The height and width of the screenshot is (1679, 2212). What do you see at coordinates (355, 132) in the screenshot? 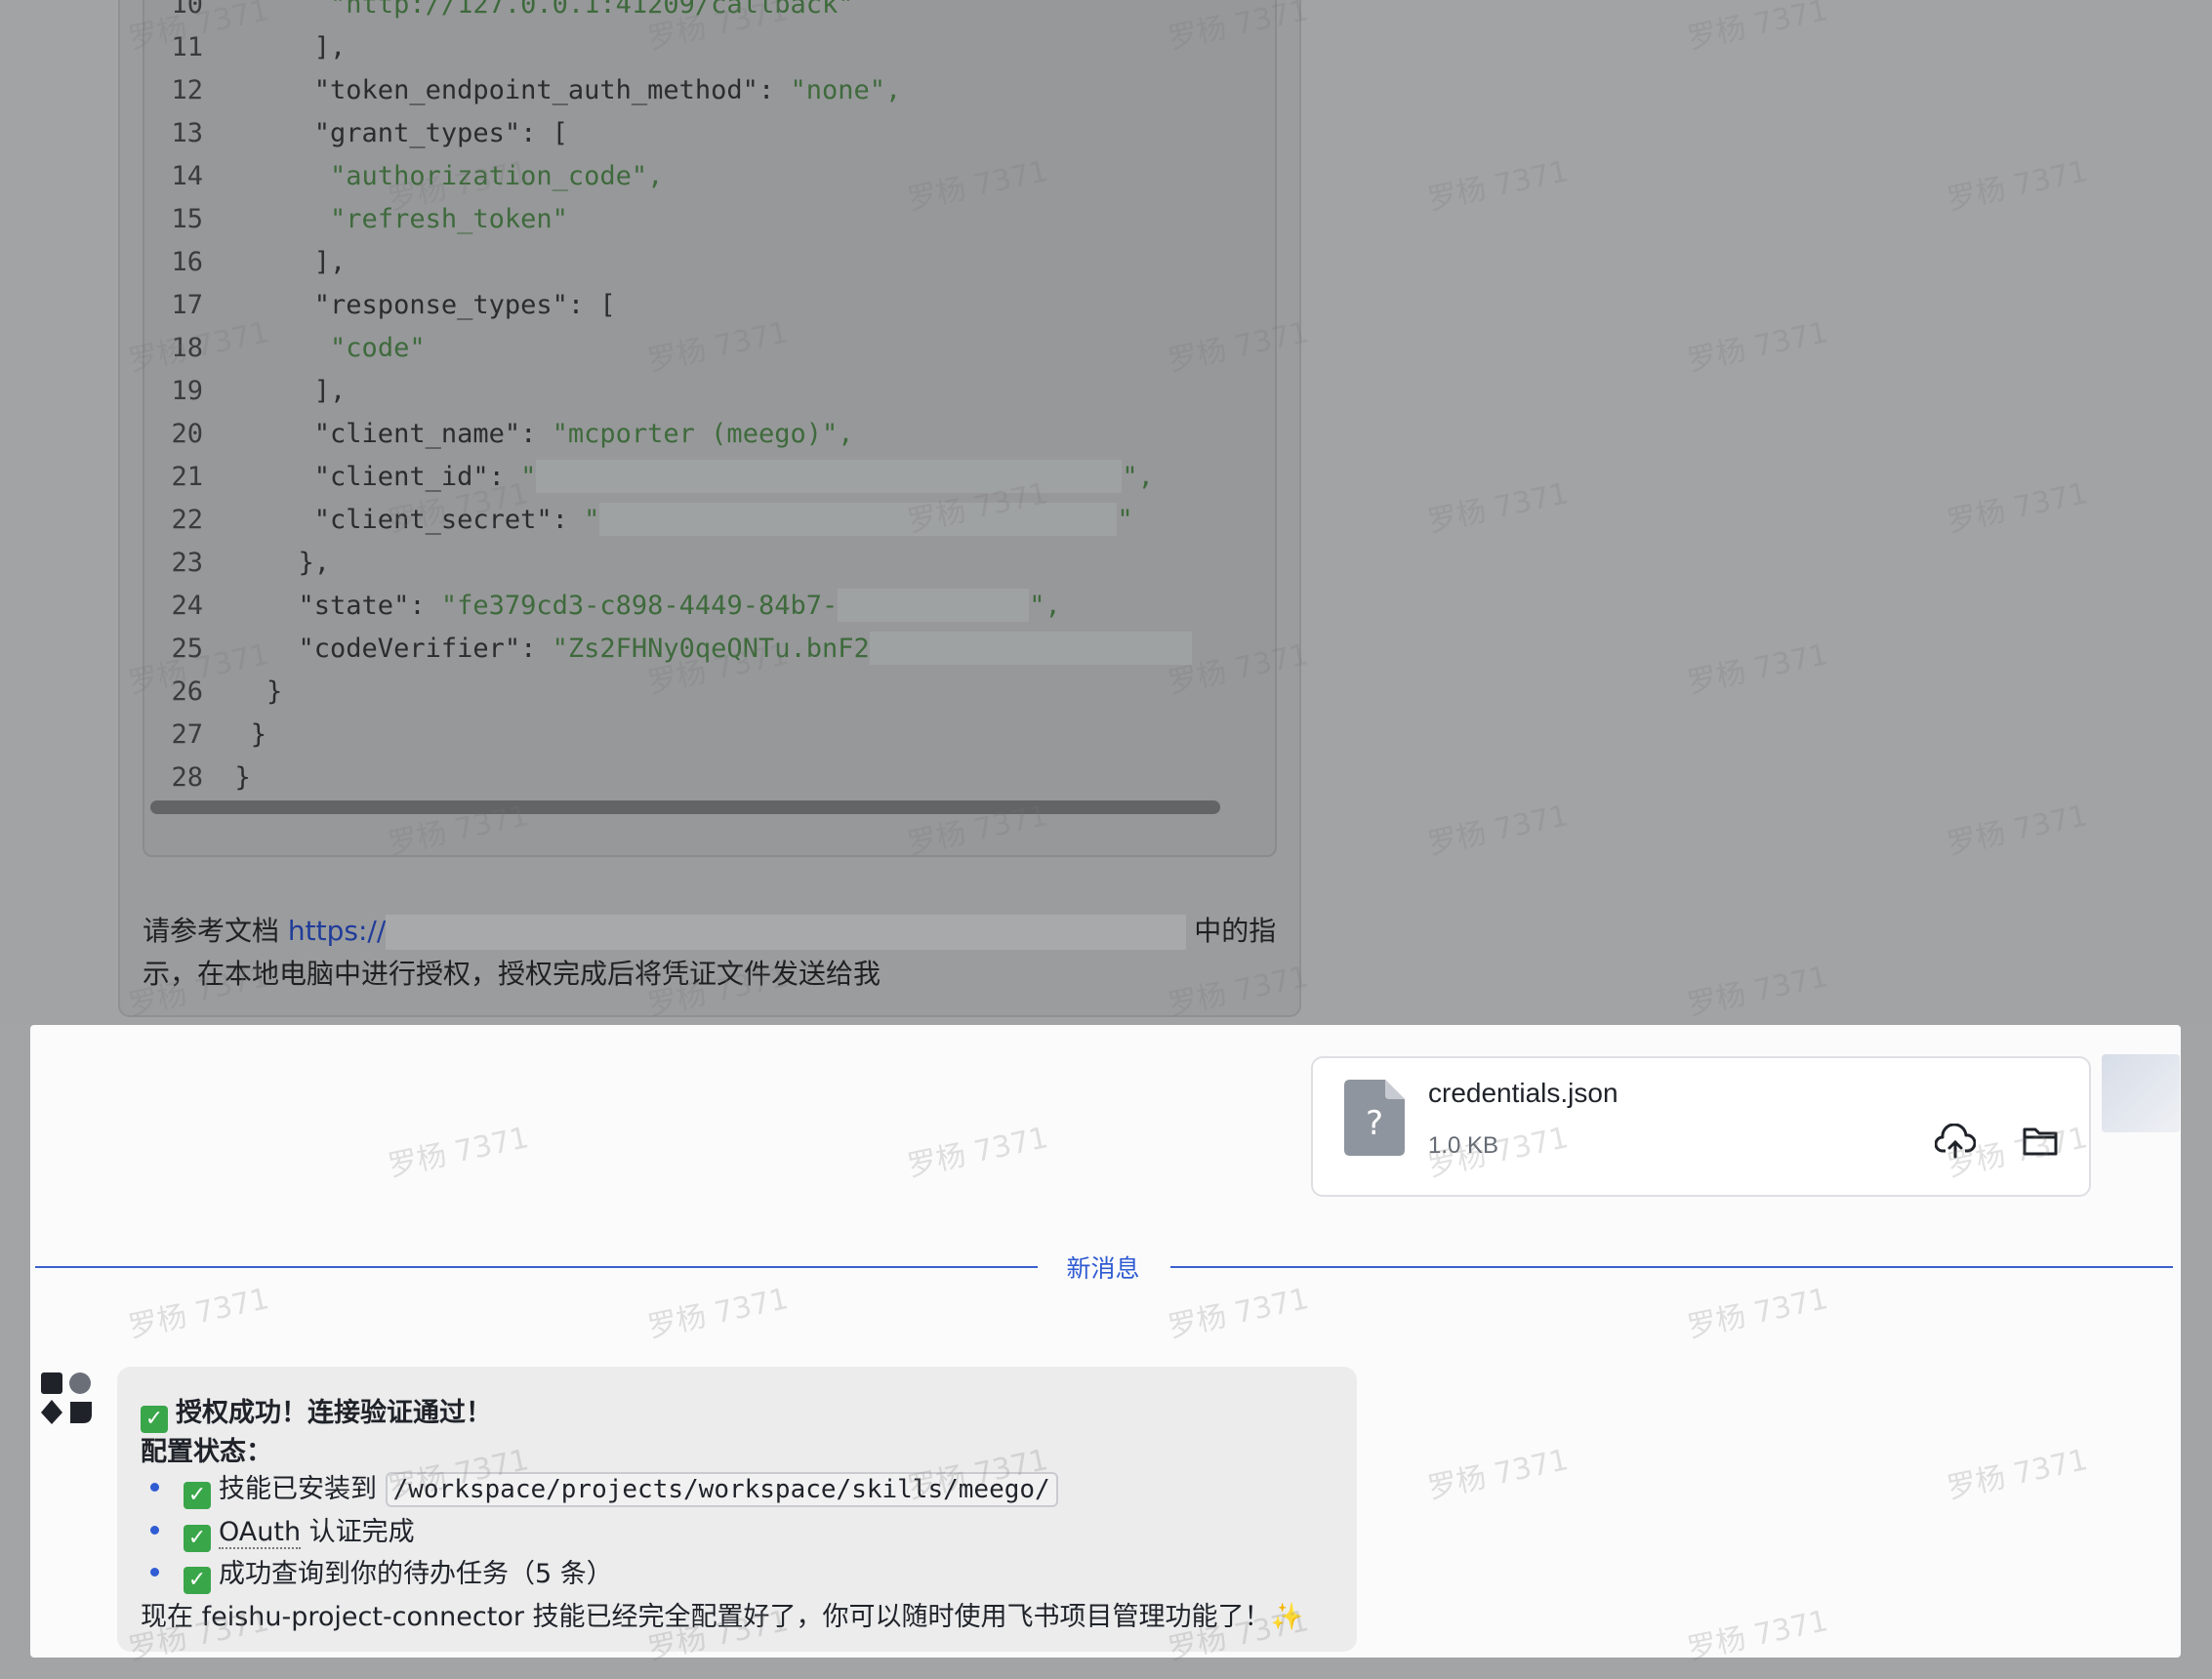
I see `code-line: 13 "grant_types": [` at bounding box center [355, 132].